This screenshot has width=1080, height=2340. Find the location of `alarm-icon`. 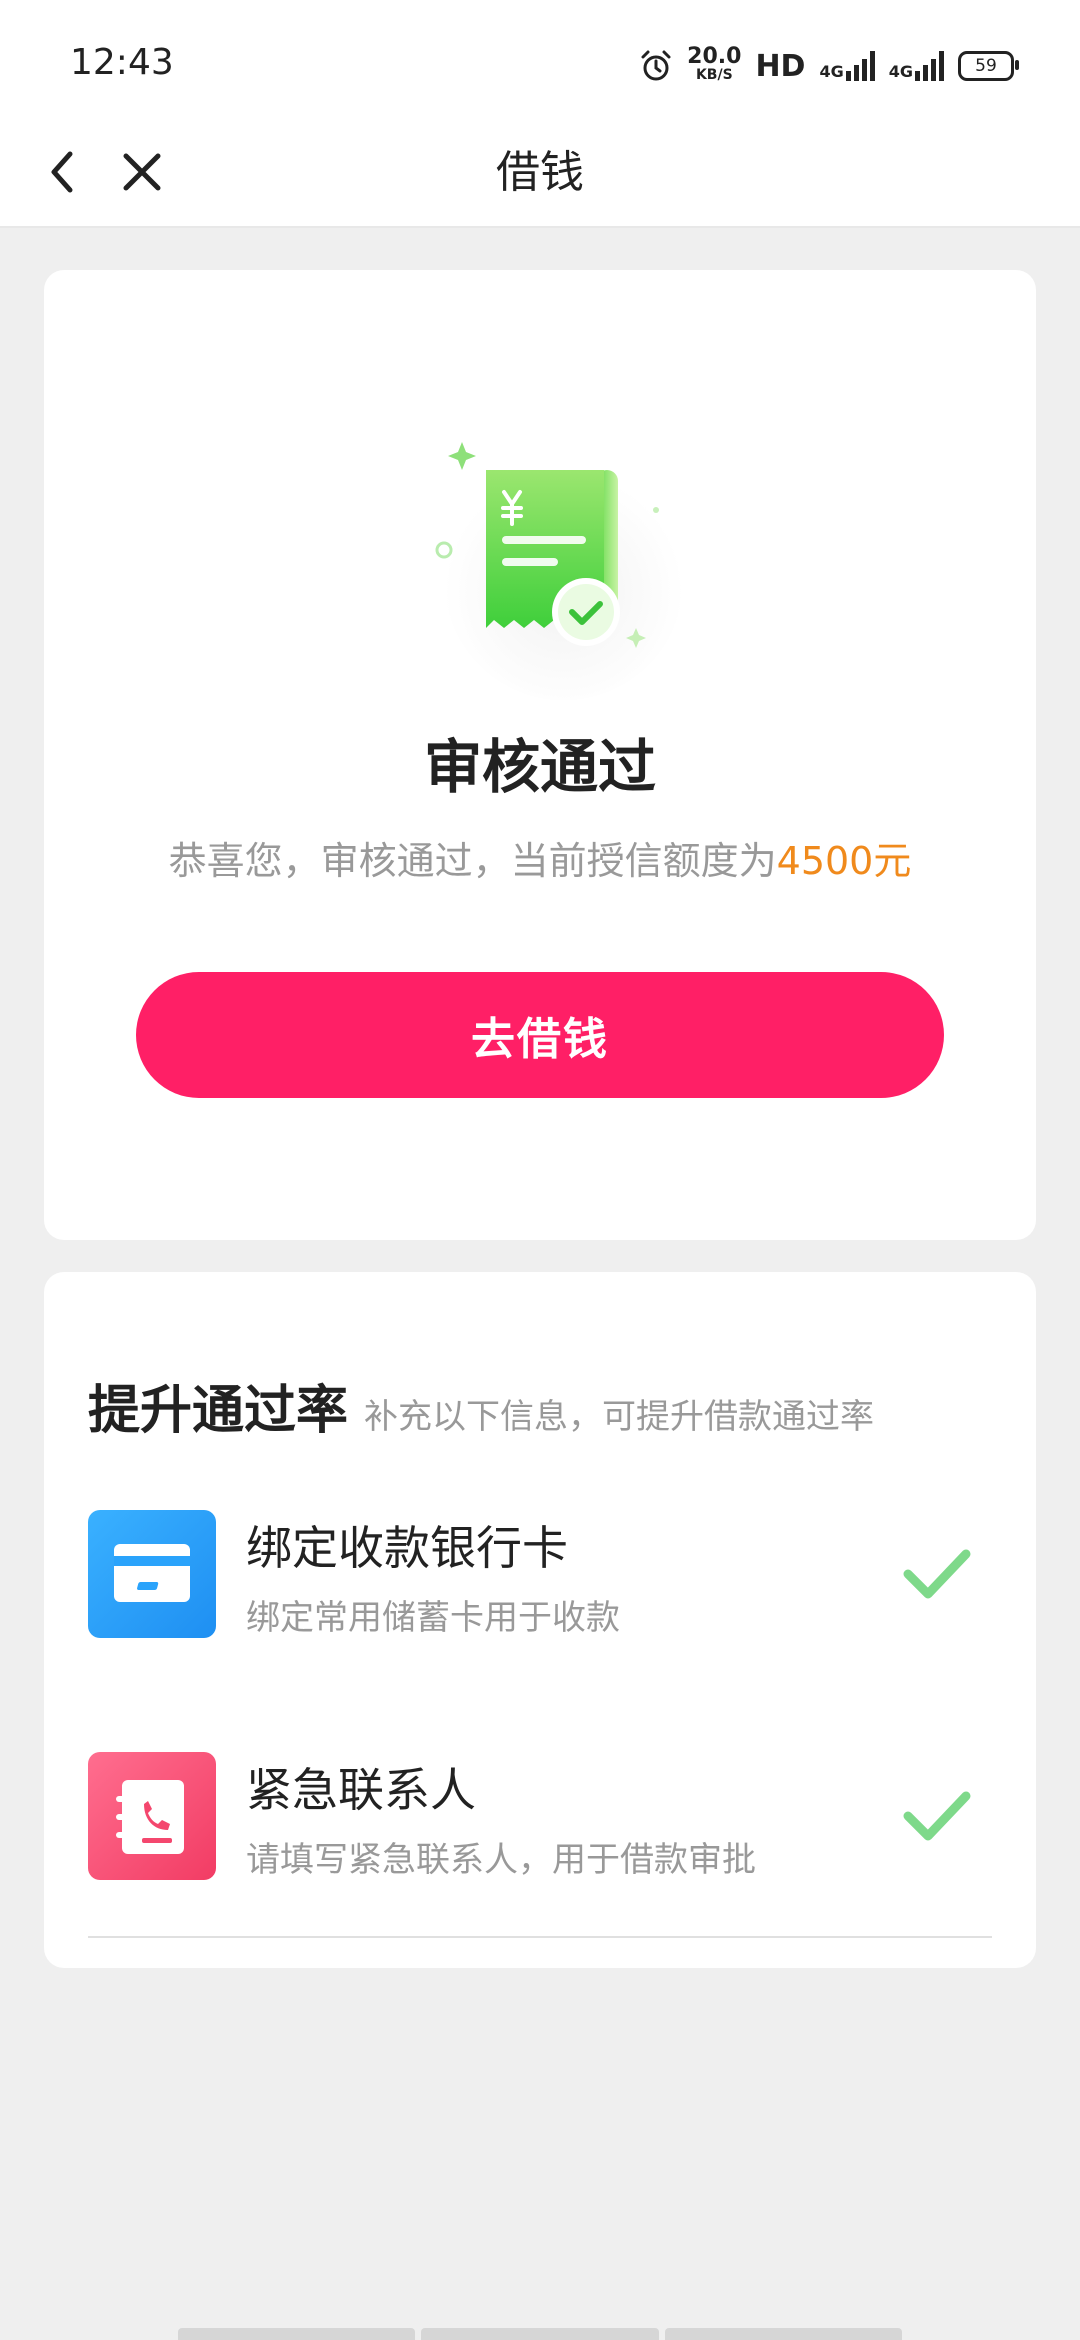

alarm-icon is located at coordinates (656, 65).